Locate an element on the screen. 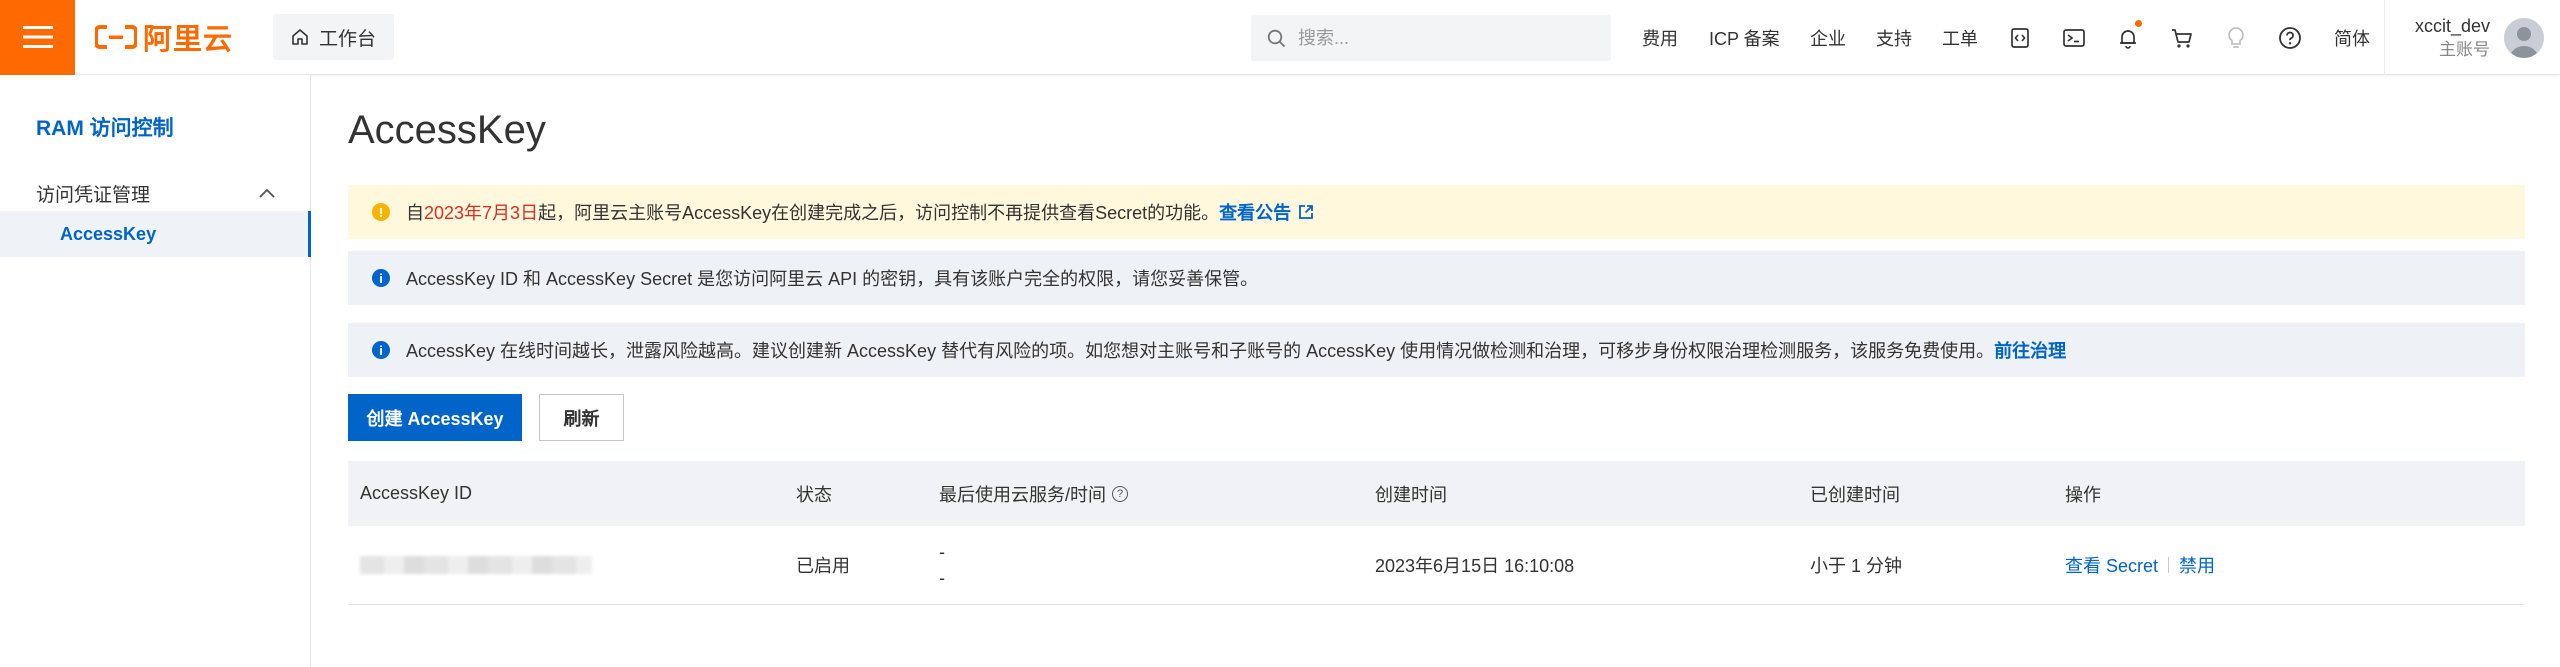  warning-date: 2023年7月3日 is located at coordinates (481, 213).